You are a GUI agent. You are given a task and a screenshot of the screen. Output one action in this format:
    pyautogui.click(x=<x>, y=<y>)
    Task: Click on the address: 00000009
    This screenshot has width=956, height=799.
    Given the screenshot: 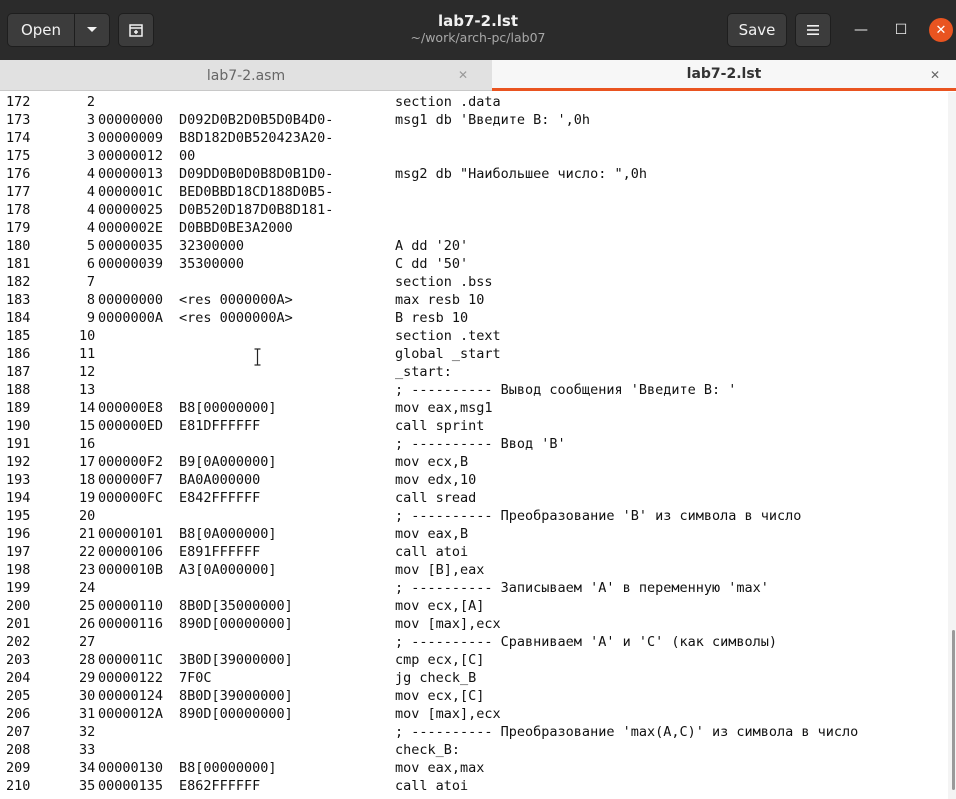 What is the action you would take?
    pyautogui.click(x=131, y=138)
    